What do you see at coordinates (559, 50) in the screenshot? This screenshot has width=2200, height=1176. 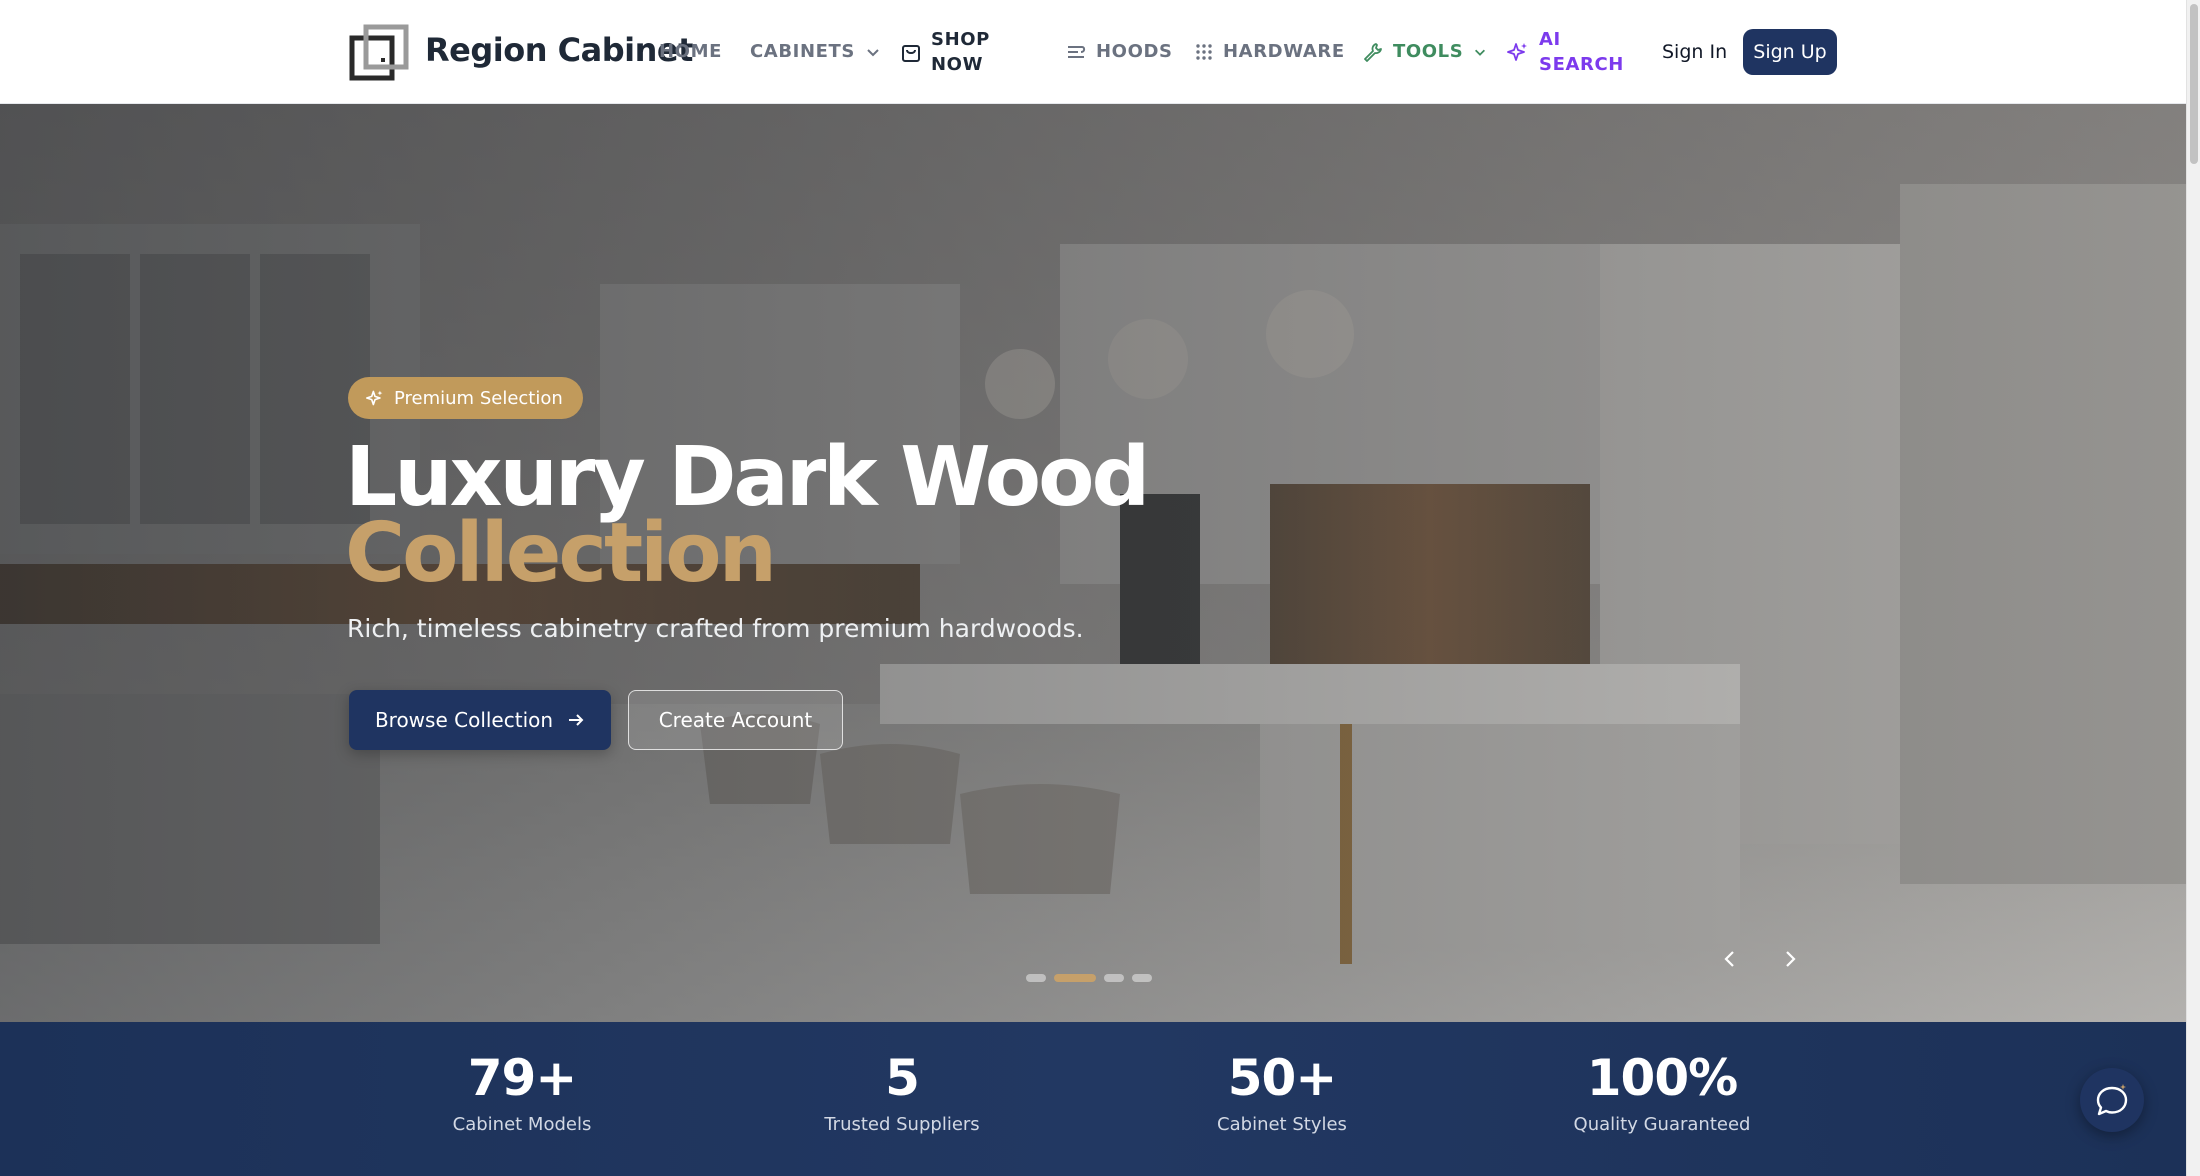 I see `brand-name: Region Cabinet` at bounding box center [559, 50].